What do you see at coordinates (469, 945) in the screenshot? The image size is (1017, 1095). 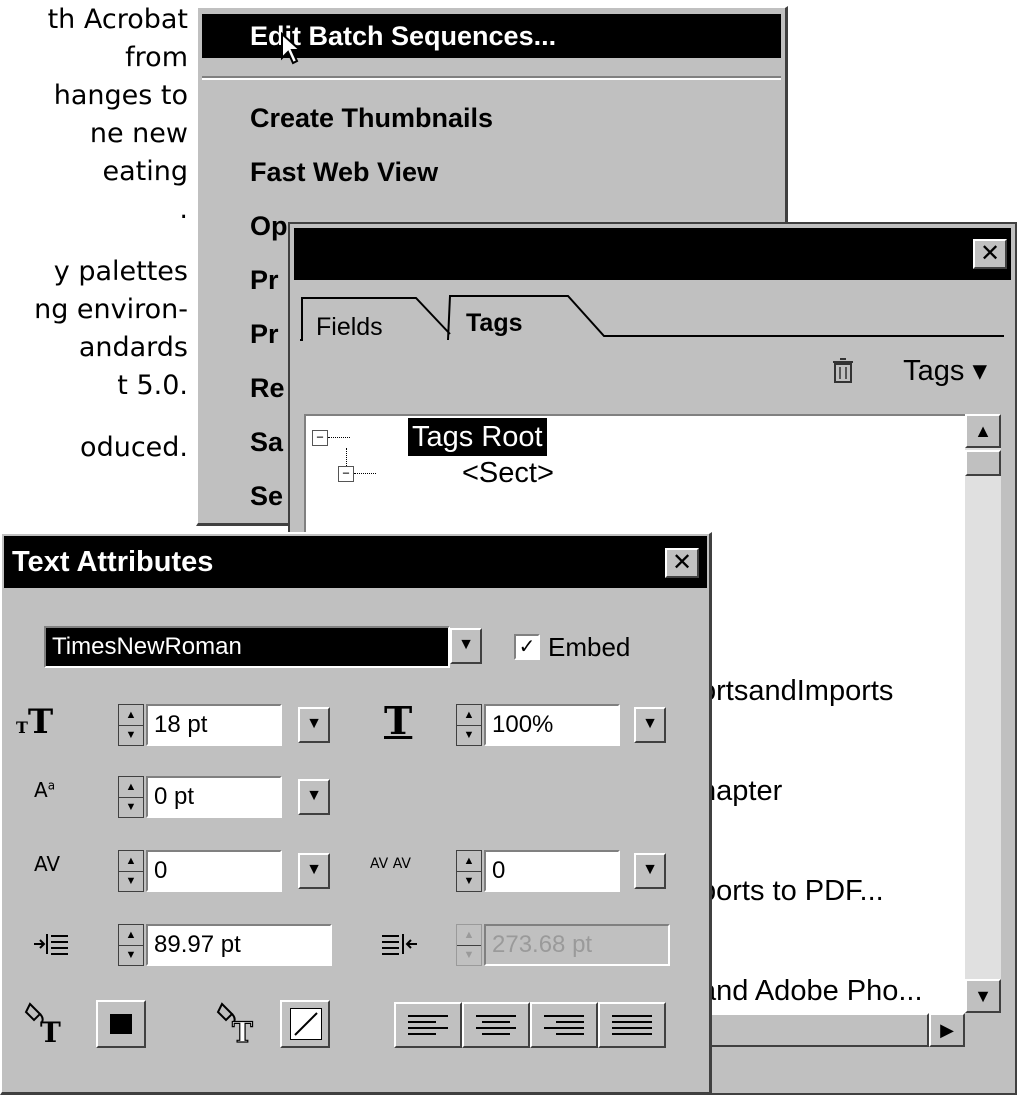 I see `right-indent-stepper: ▲ ▼` at bounding box center [469, 945].